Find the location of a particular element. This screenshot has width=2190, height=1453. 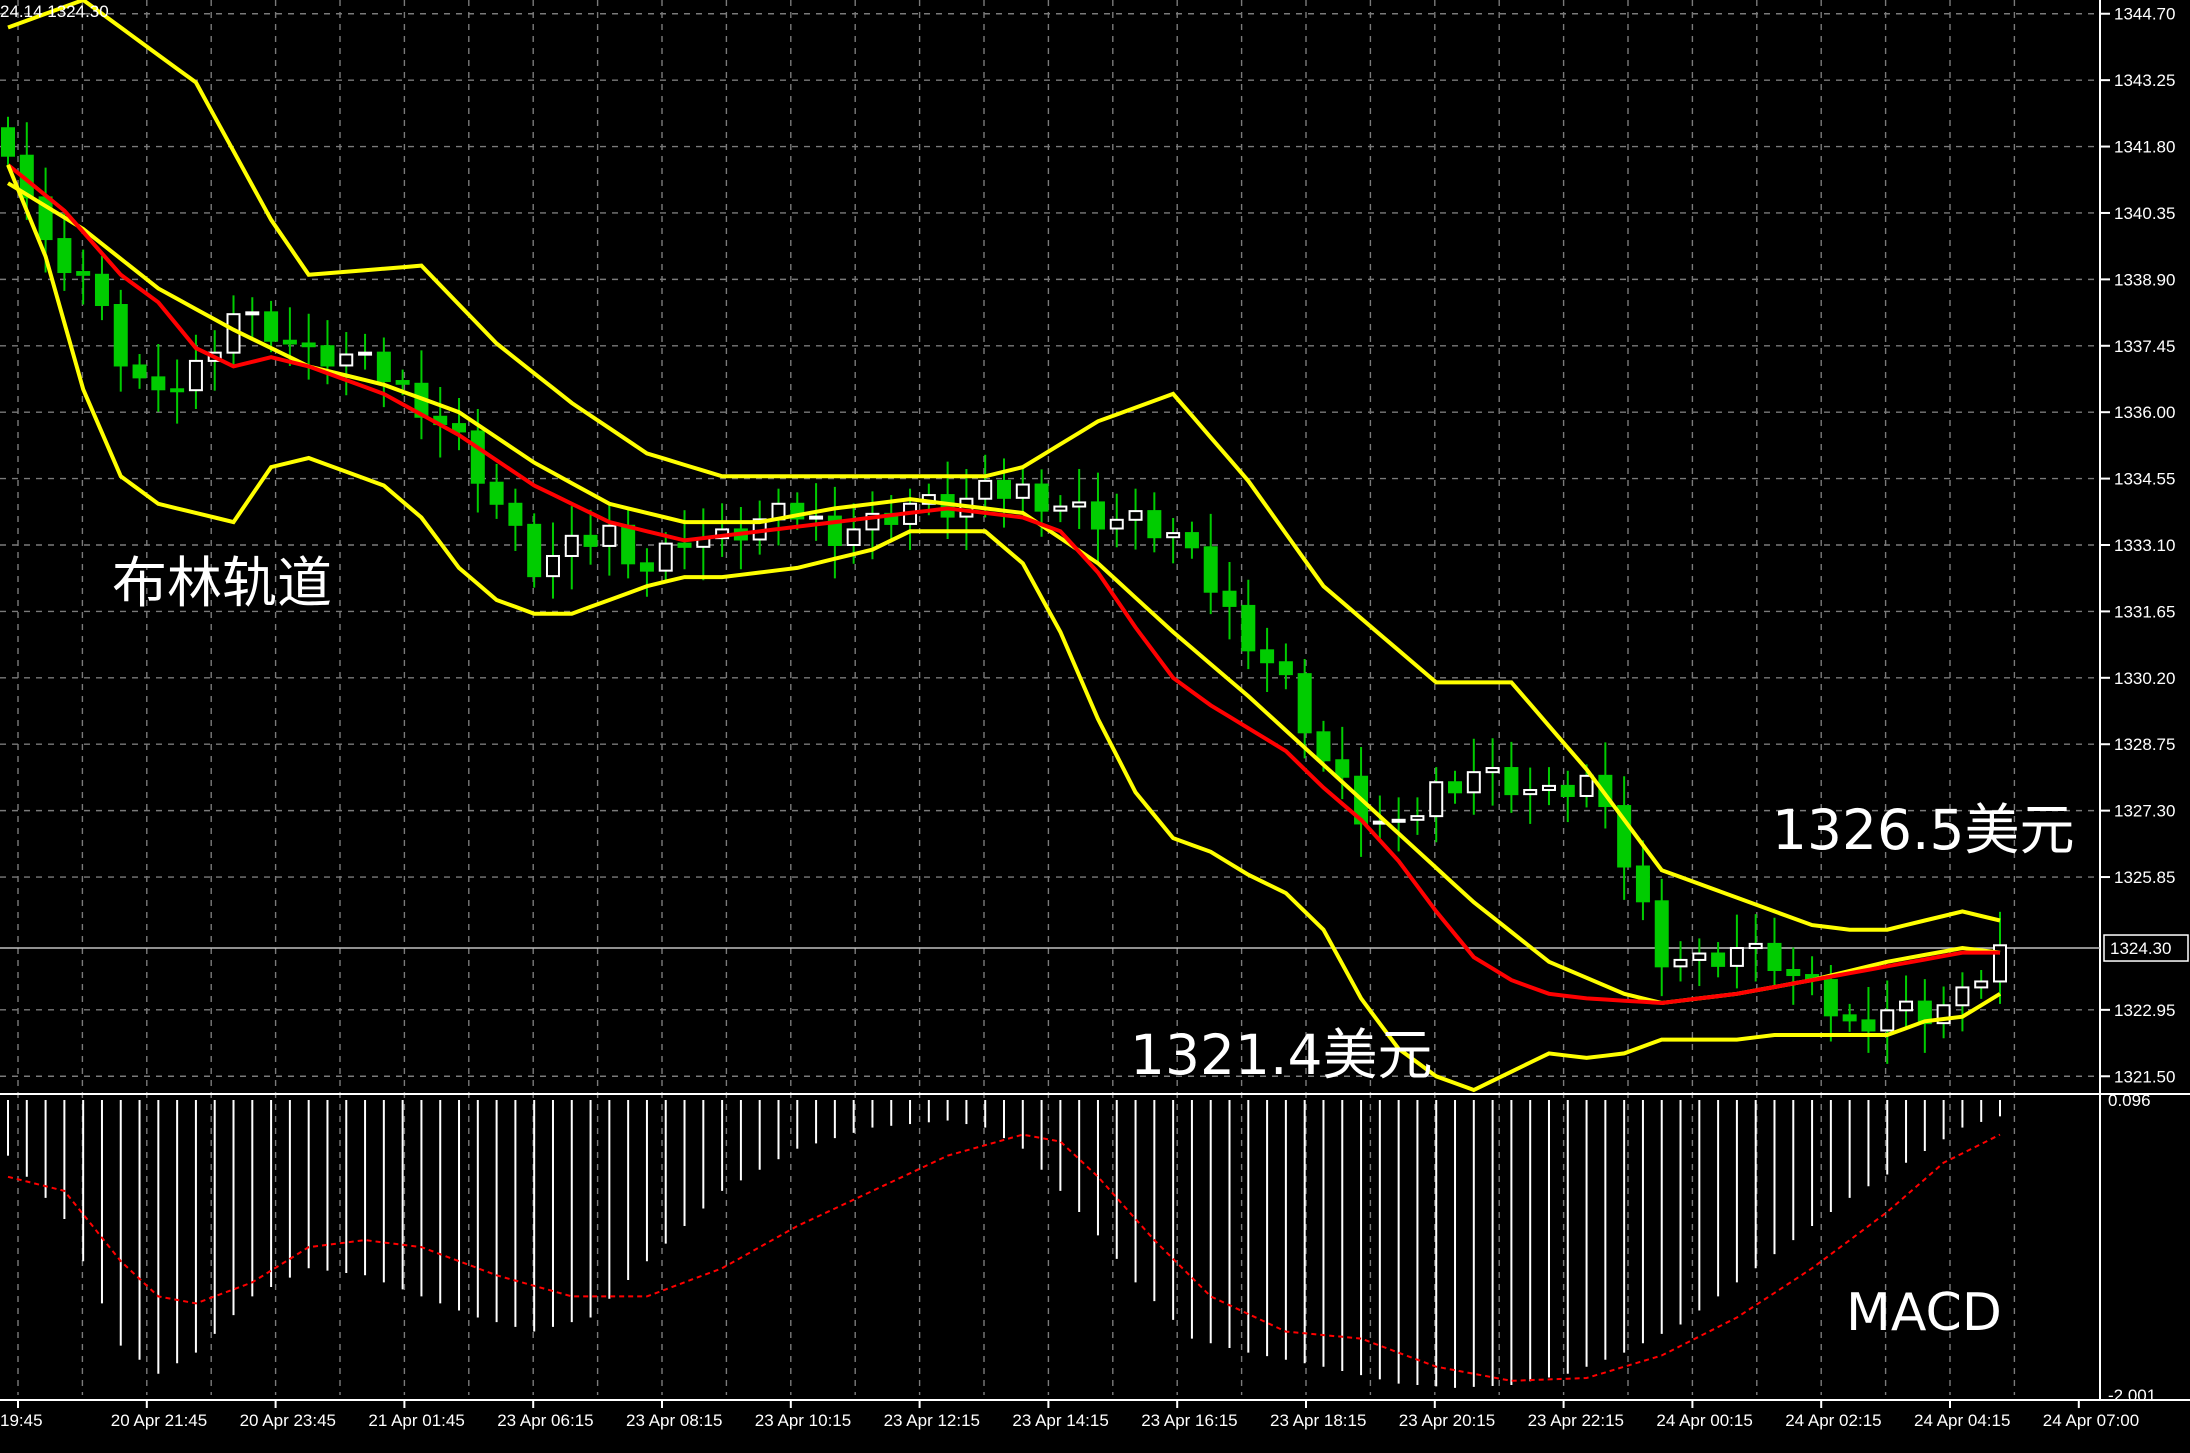

price-tick-label: 1321.50 is located at coordinates (2144, 1076).